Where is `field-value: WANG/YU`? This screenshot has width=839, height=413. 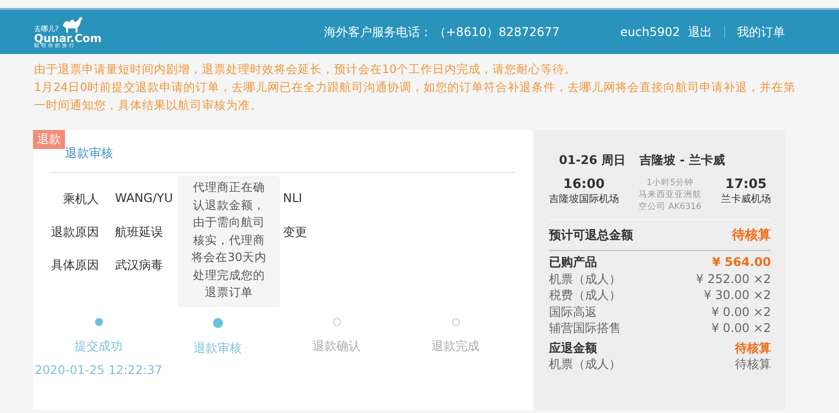 field-value: WANG/YU is located at coordinates (144, 199).